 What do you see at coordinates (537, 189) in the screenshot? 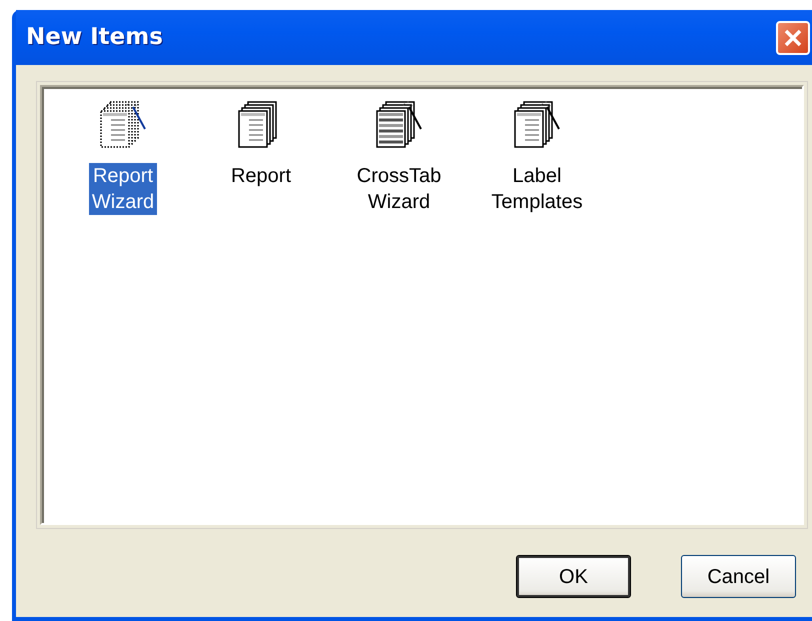
I see `item-label: Label Templates` at bounding box center [537, 189].